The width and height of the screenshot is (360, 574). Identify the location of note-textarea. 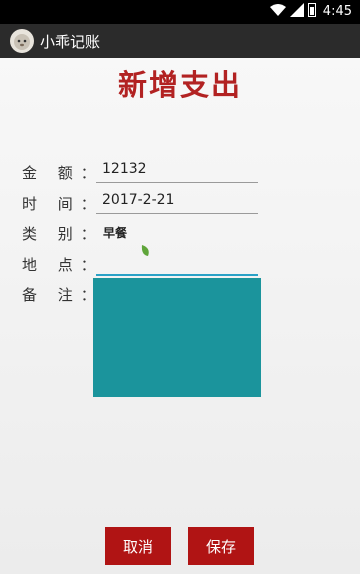
(177, 337).